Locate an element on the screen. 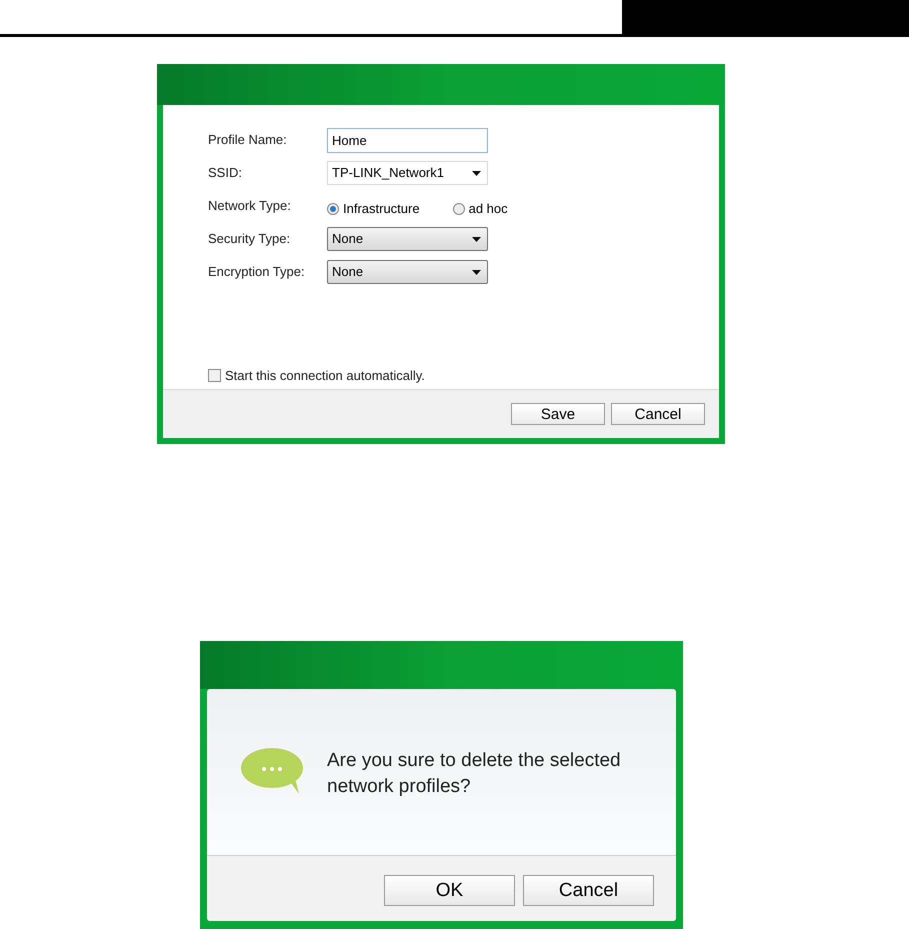  field-label: Network Type: is located at coordinates (250, 206).